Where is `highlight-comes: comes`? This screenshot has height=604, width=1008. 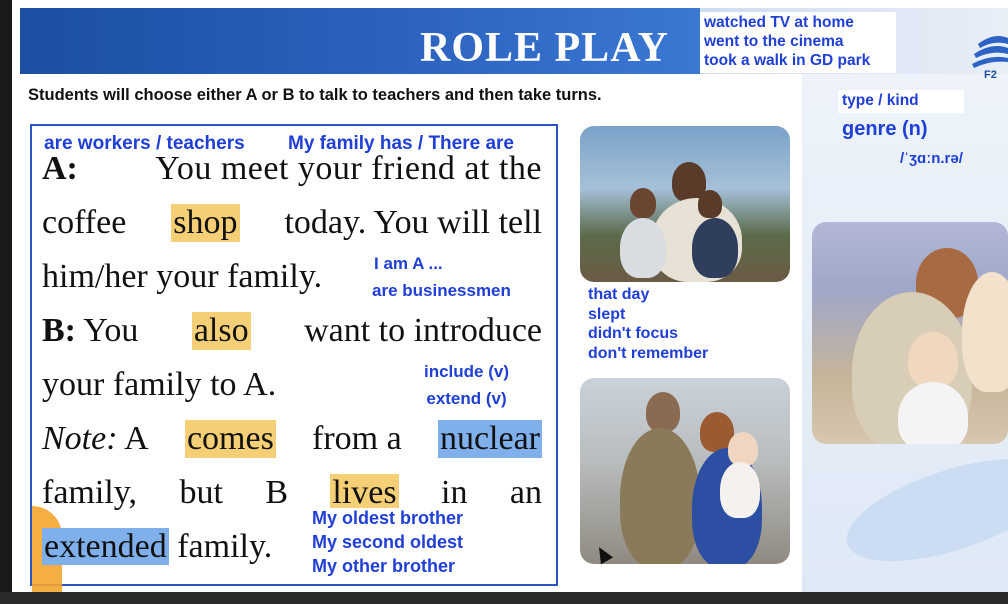 highlight-comes: comes is located at coordinates (230, 439).